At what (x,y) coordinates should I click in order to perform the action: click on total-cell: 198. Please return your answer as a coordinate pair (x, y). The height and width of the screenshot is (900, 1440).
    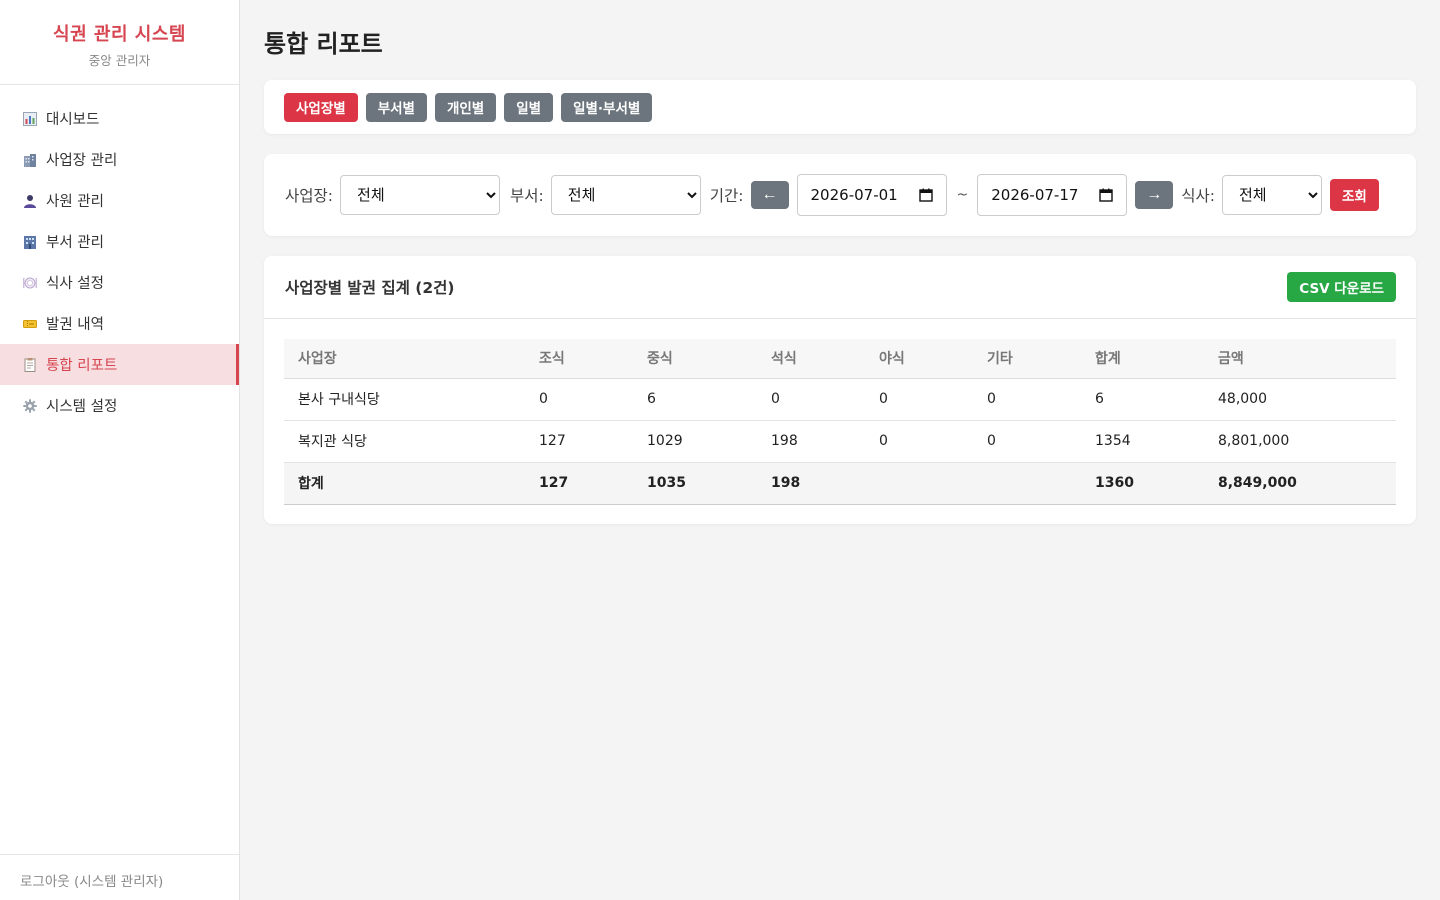
    Looking at the image, I should click on (811, 483).